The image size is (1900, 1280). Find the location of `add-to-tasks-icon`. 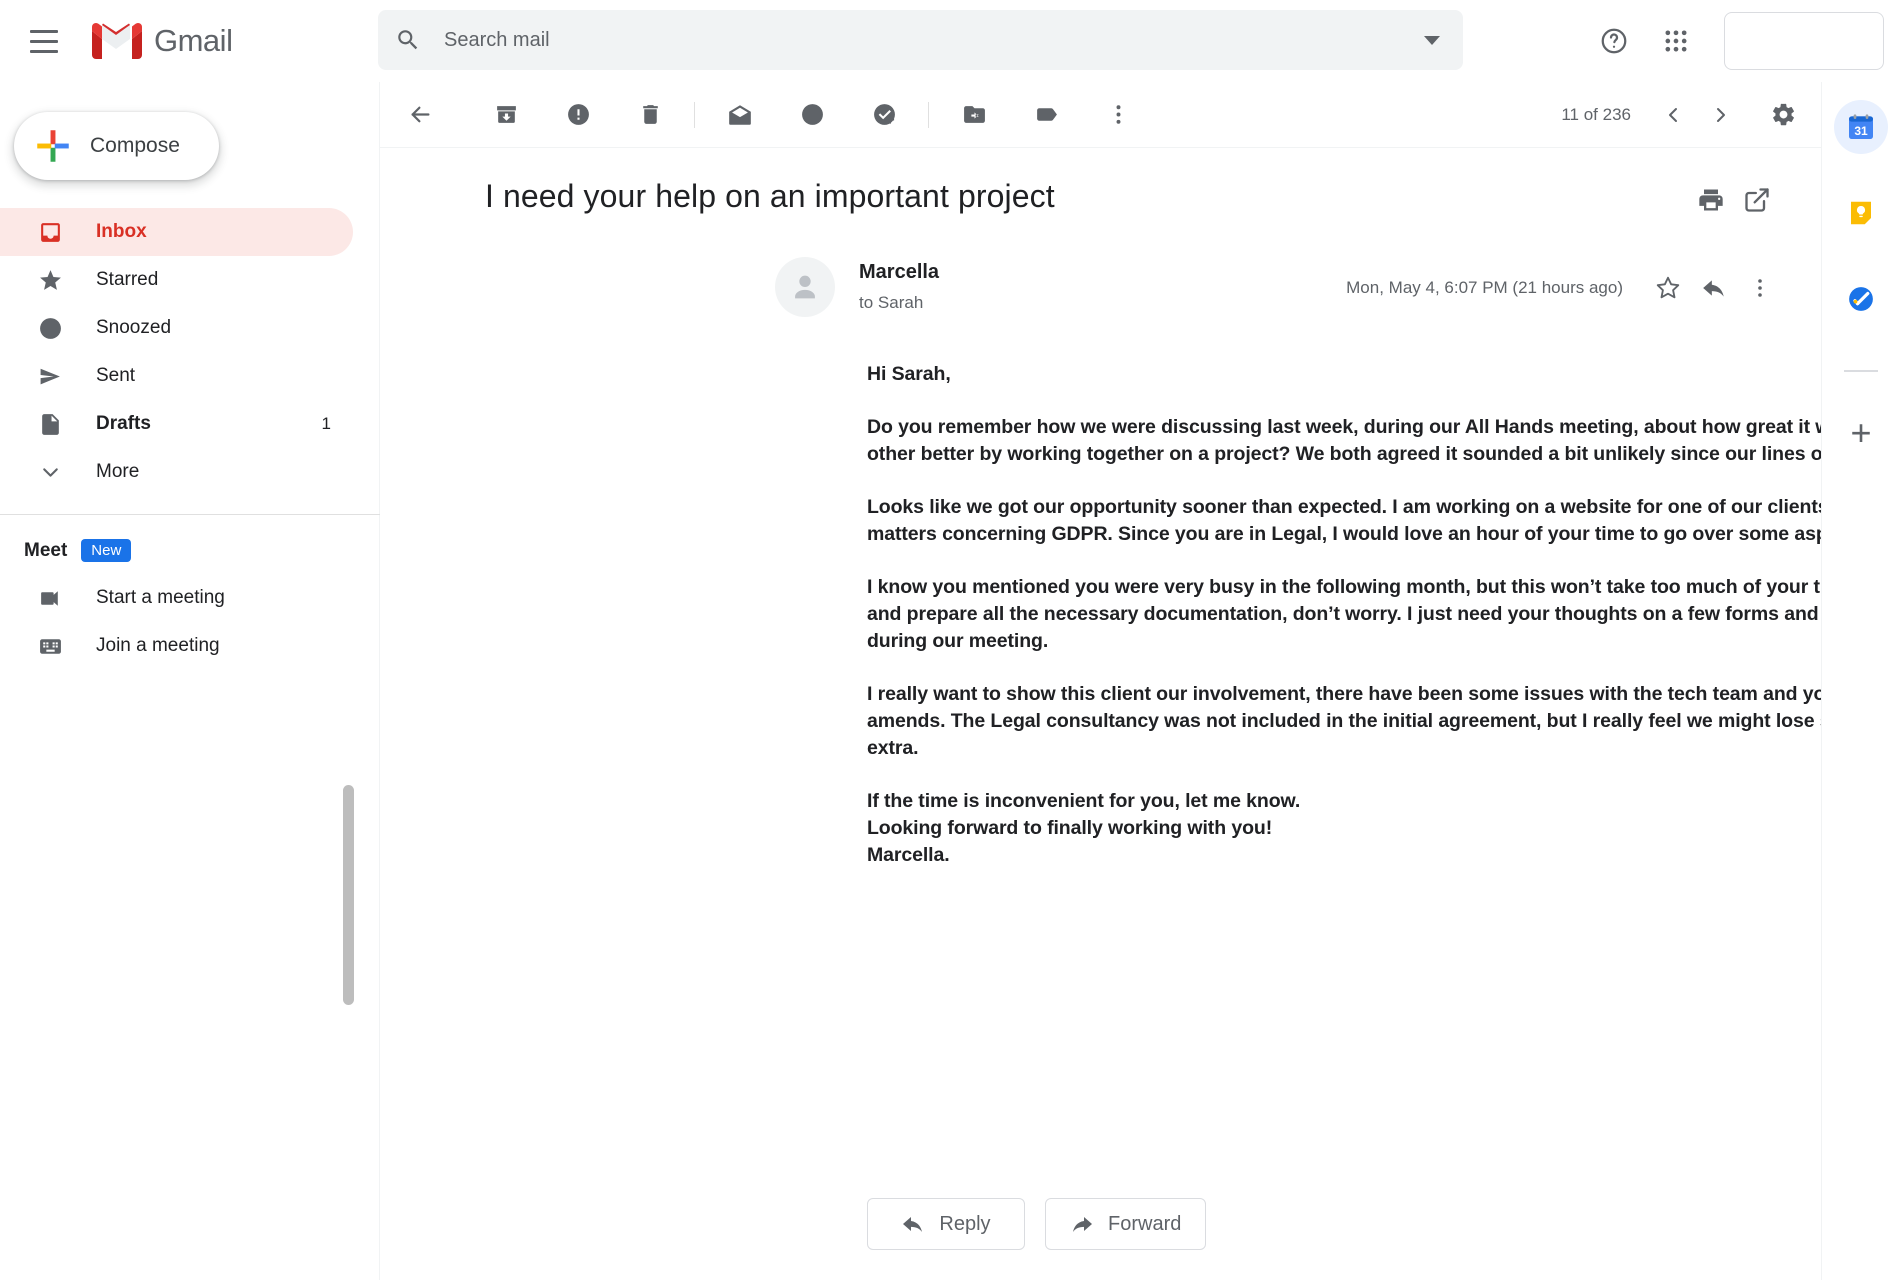

add-to-tasks-icon is located at coordinates (884, 115).